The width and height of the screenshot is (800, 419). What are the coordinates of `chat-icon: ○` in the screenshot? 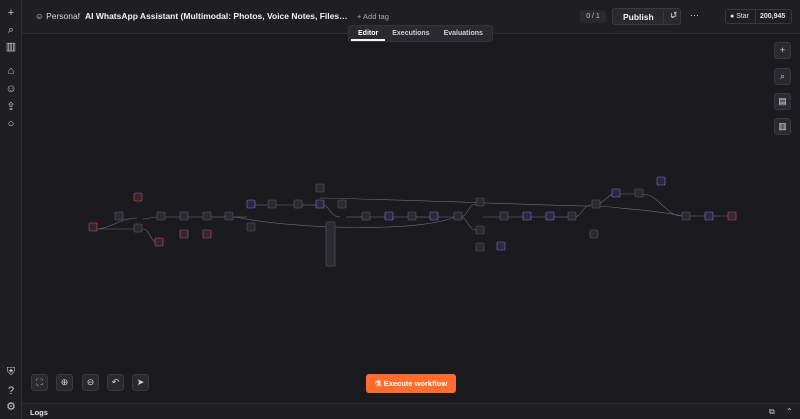 It's located at (11, 124).